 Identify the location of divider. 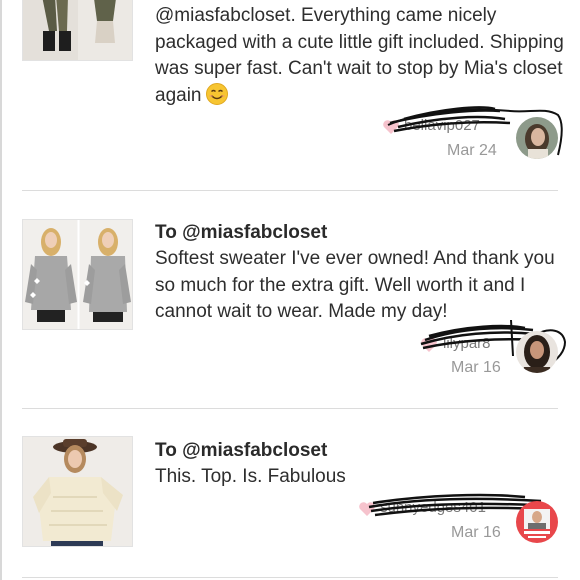
(290, 577).